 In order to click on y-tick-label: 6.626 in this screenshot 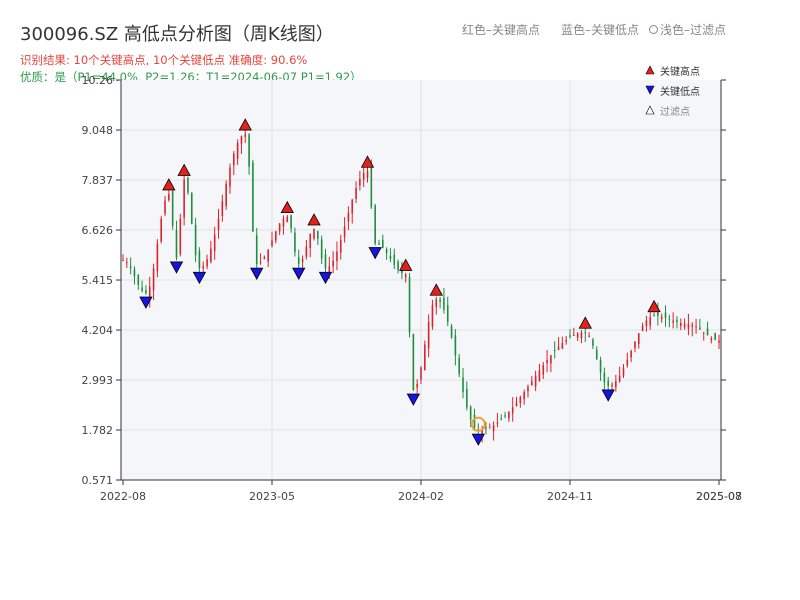, I will do `click(98, 230)`.